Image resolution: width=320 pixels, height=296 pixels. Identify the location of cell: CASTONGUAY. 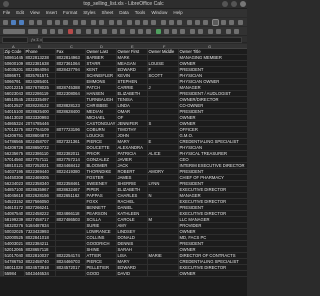
(101, 123).